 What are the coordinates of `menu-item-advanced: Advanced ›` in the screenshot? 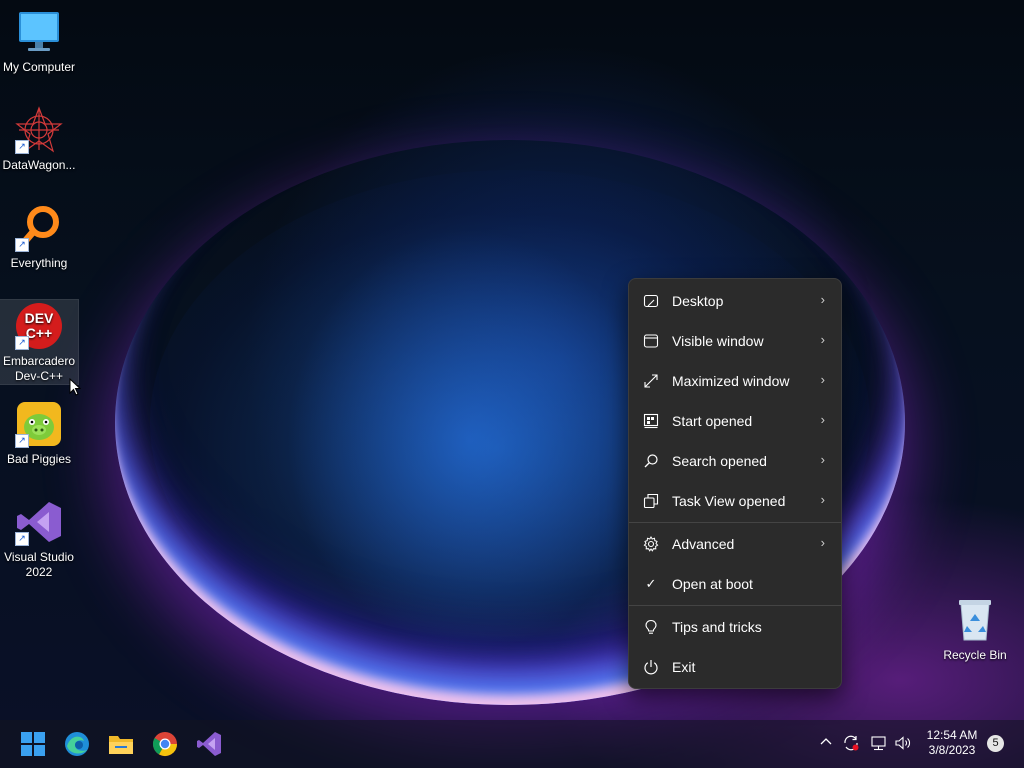 It's located at (735, 544).